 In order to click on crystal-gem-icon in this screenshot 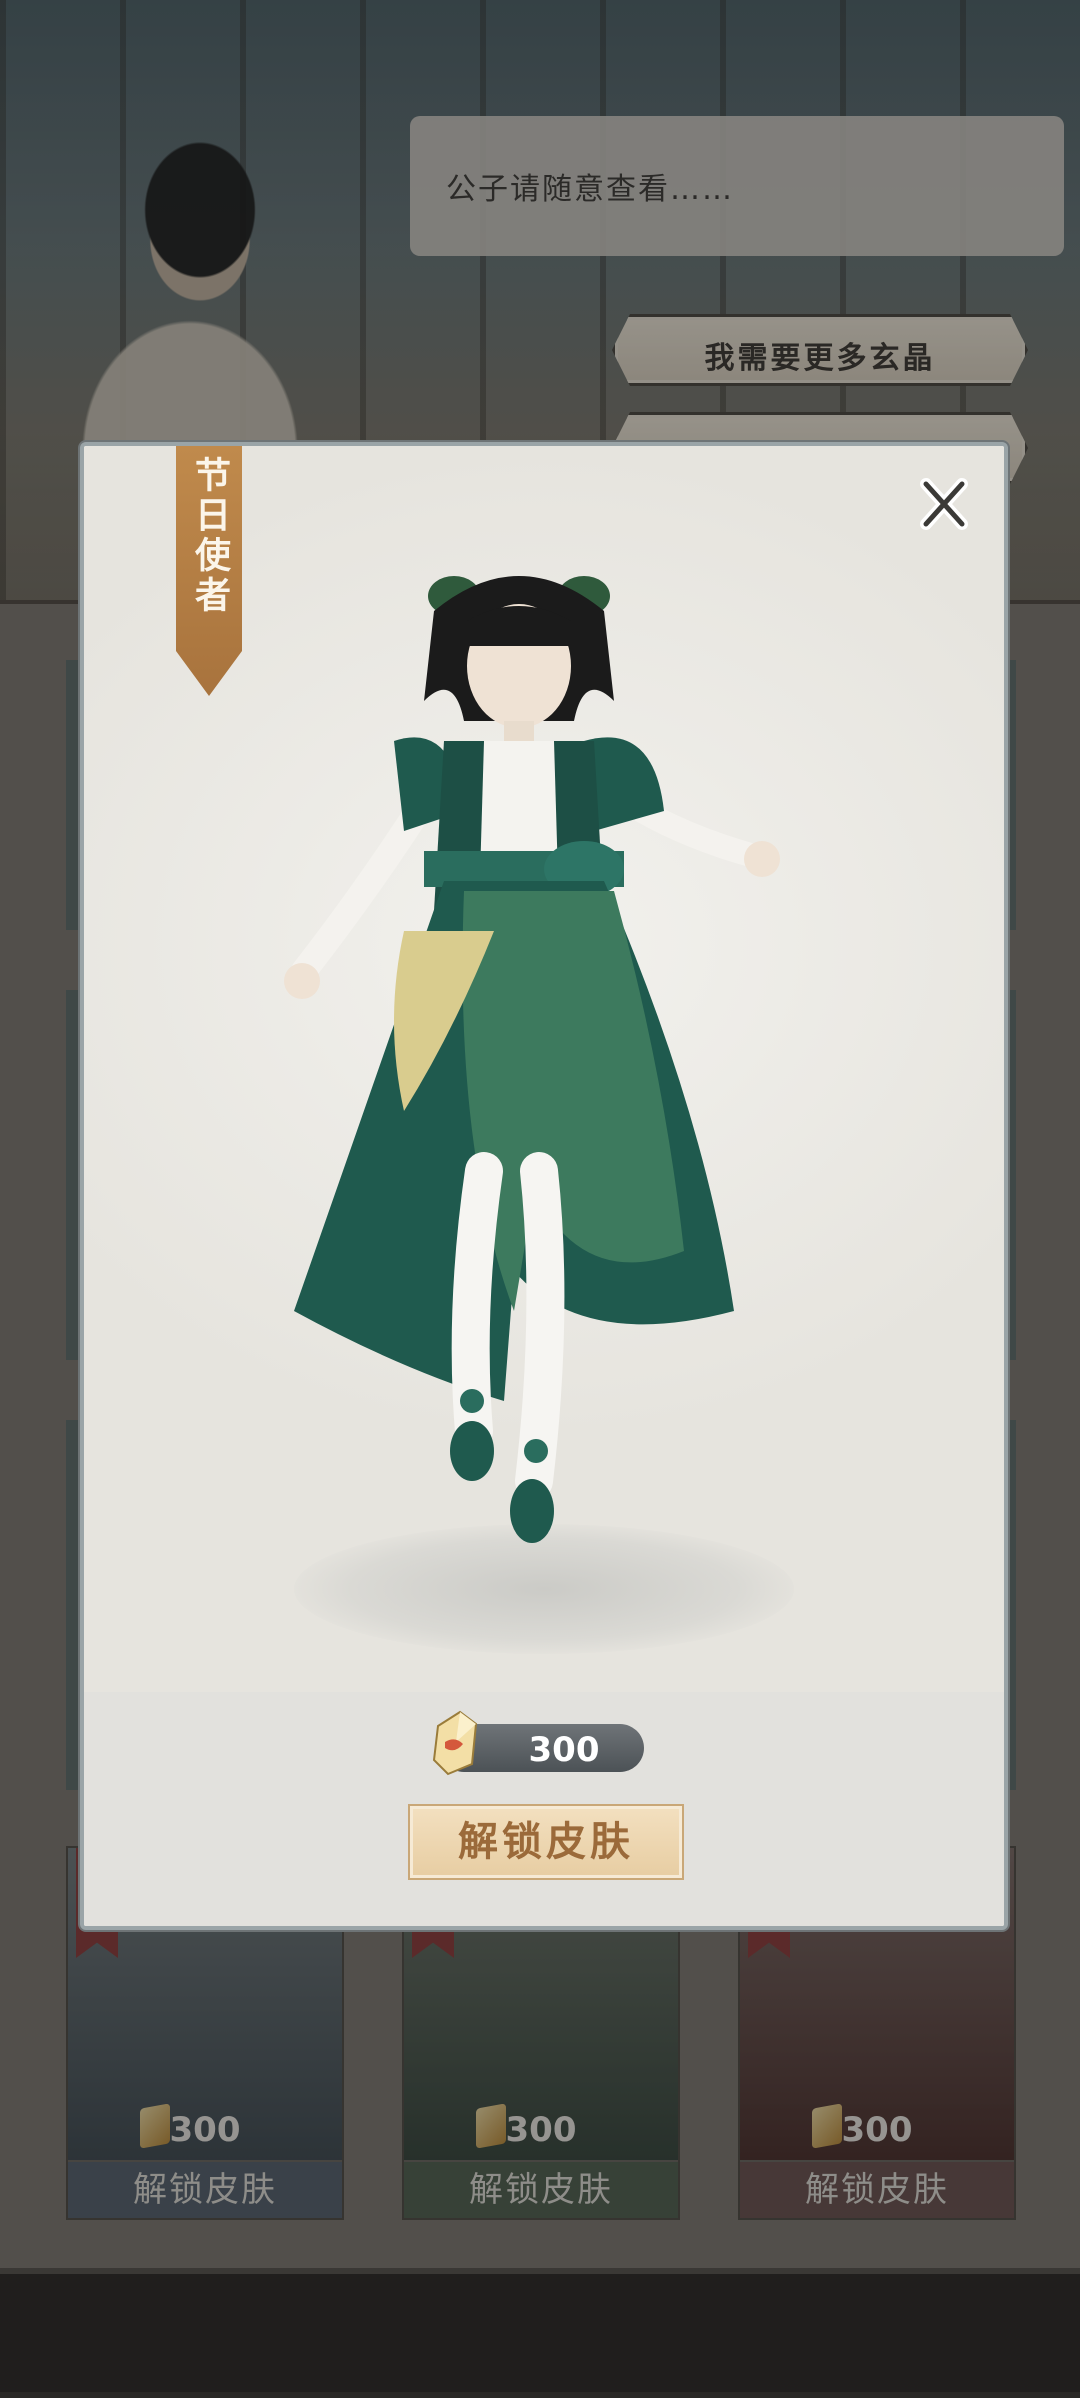, I will do `click(455, 1743)`.